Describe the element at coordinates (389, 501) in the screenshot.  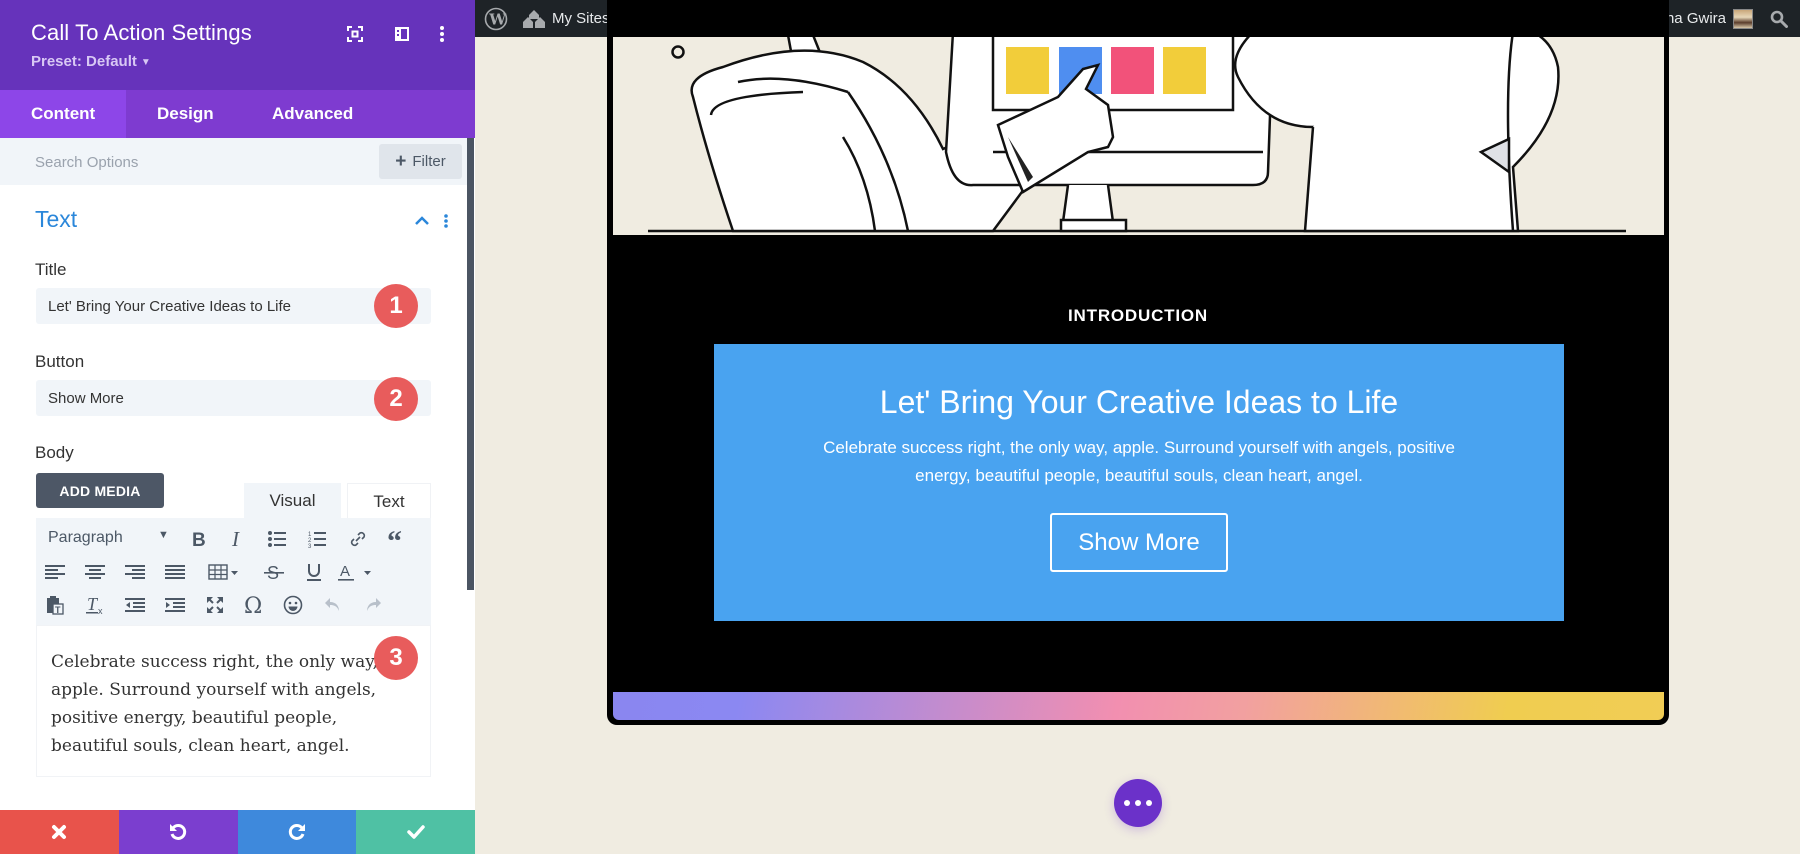
I see `editor-tab-text: Text` at that location.